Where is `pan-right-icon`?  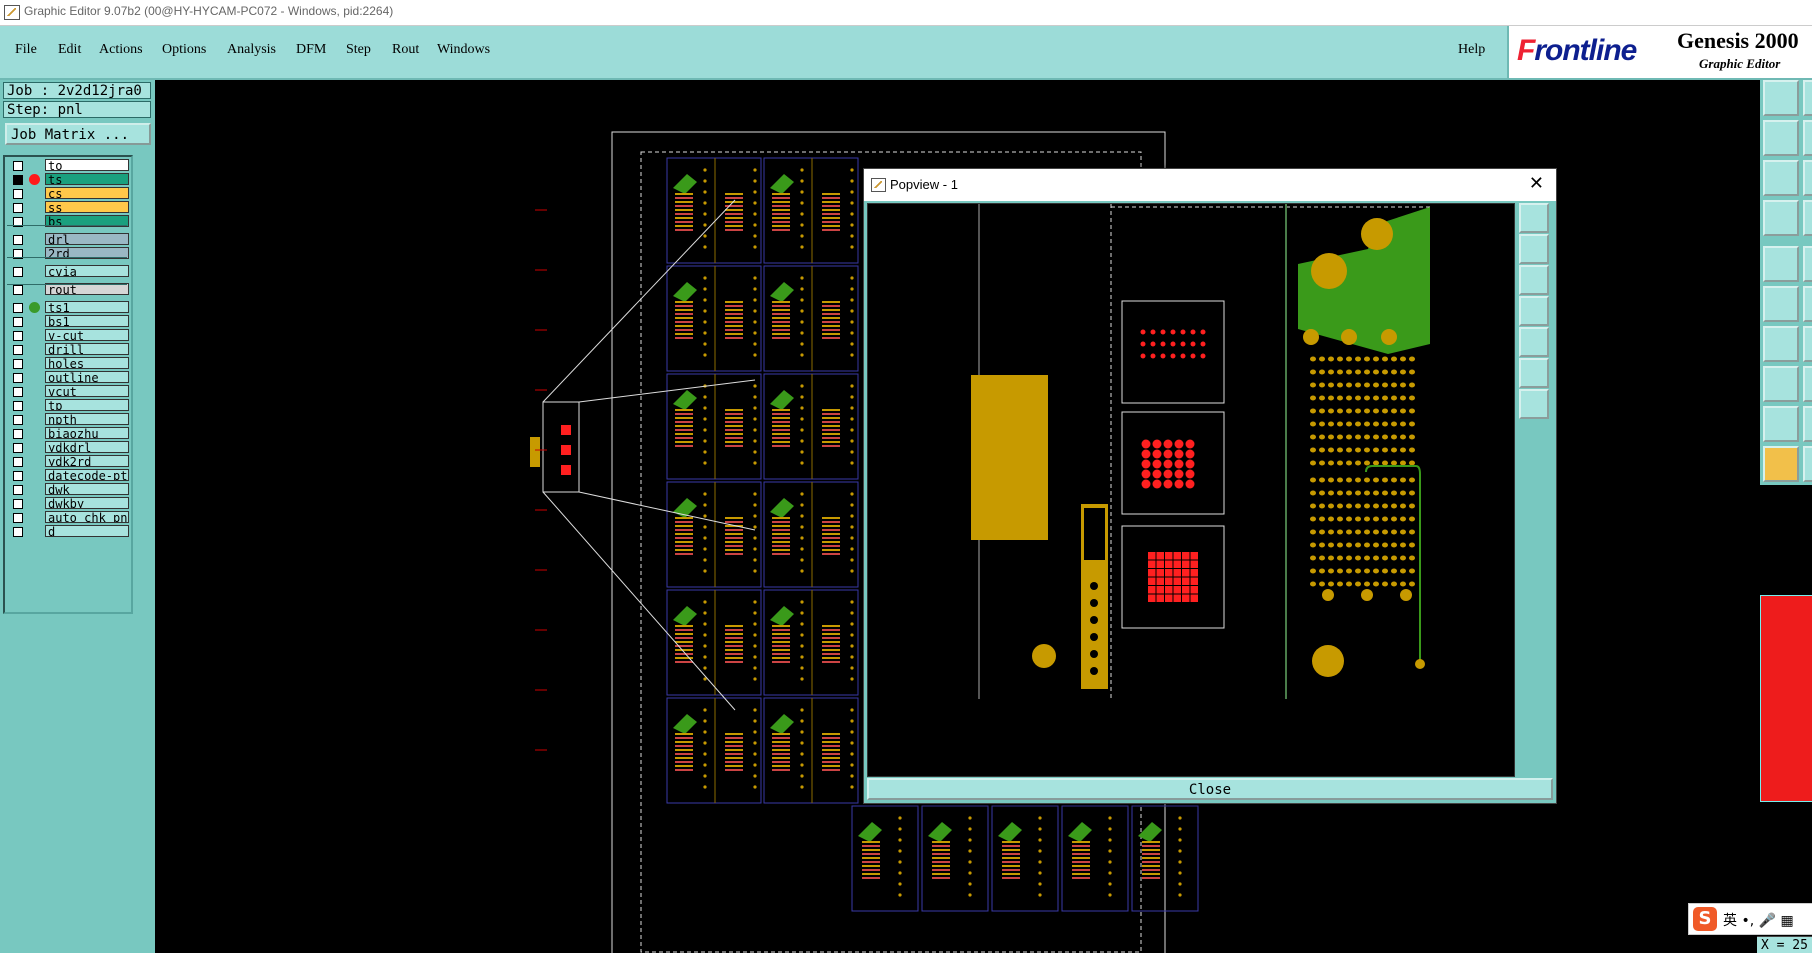 pan-right-icon is located at coordinates (1534, 342).